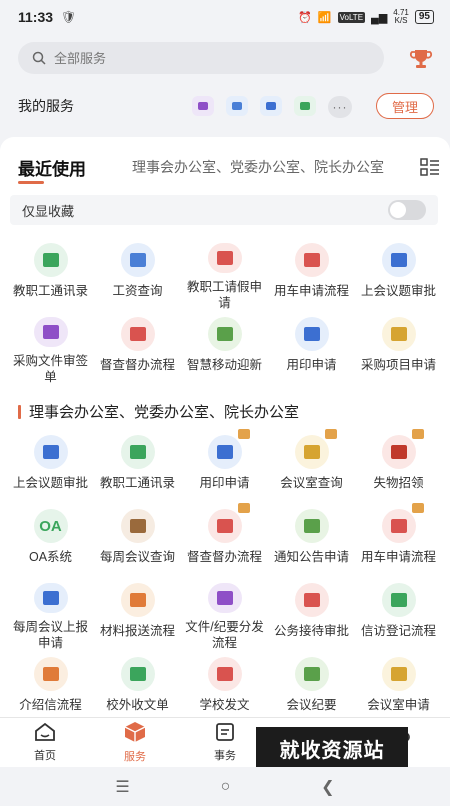 This screenshot has width=450, height=806. Describe the element at coordinates (45, 734) in the screenshot. I see `home-icon` at that location.